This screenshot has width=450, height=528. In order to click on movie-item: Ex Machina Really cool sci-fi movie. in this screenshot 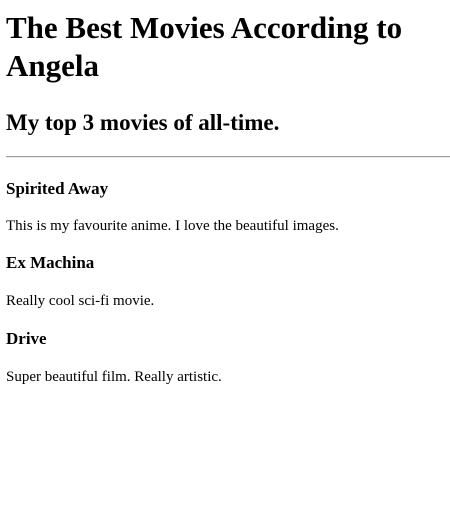, I will do `click(228, 281)`.